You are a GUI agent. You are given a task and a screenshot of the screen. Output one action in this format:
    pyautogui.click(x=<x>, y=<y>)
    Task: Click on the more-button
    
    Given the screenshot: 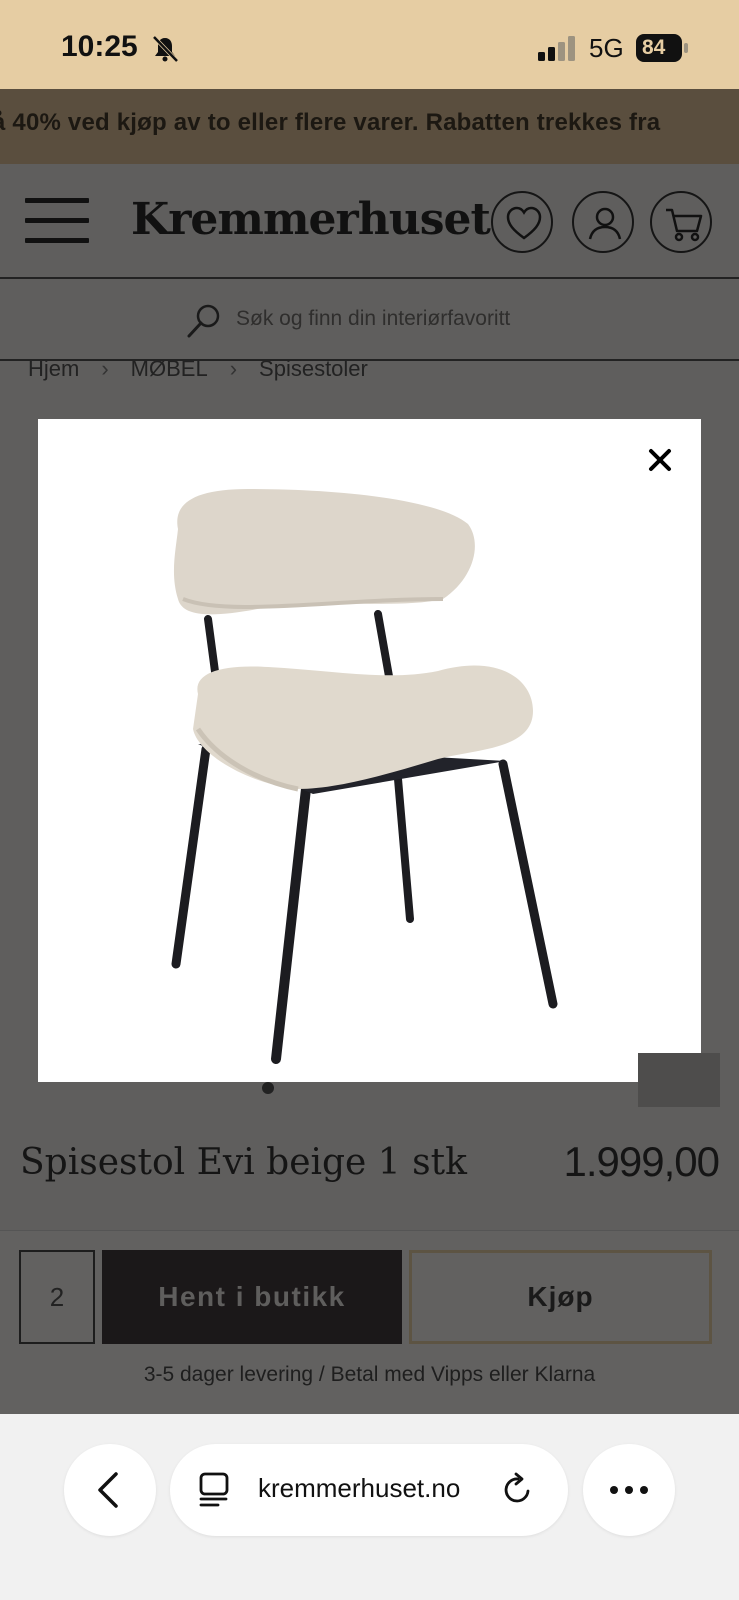 What is the action you would take?
    pyautogui.click(x=629, y=1490)
    